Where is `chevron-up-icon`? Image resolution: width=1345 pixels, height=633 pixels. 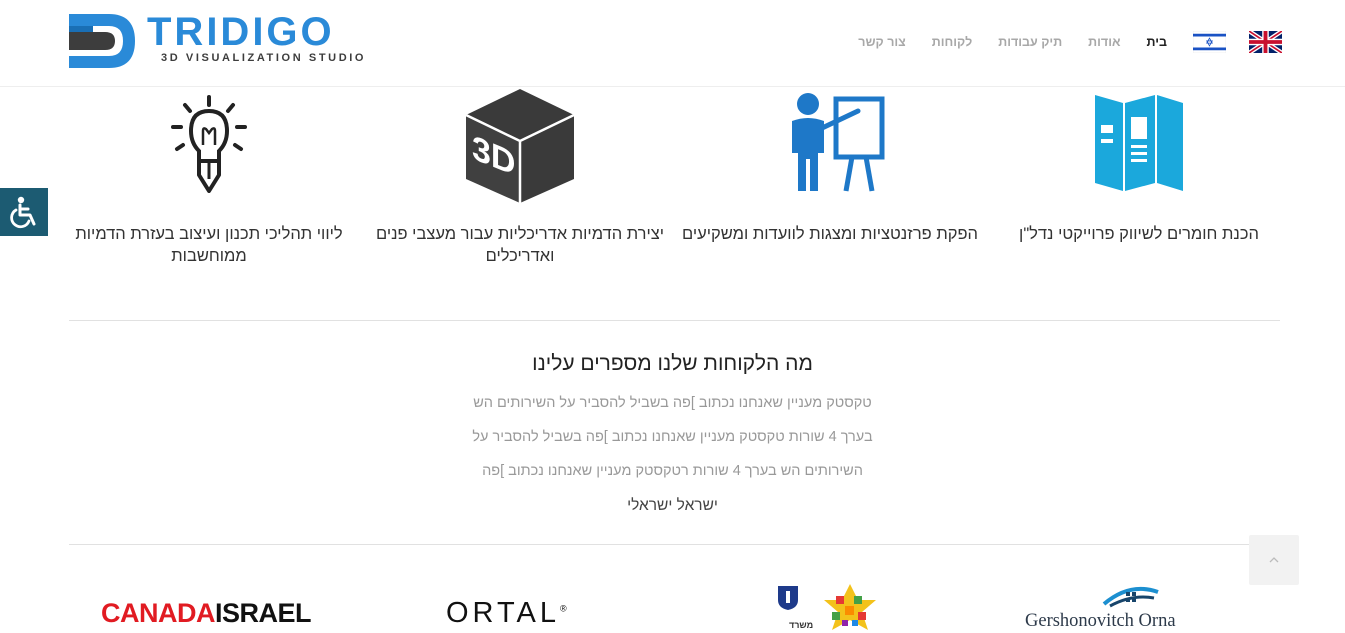 chevron-up-icon is located at coordinates (1274, 560).